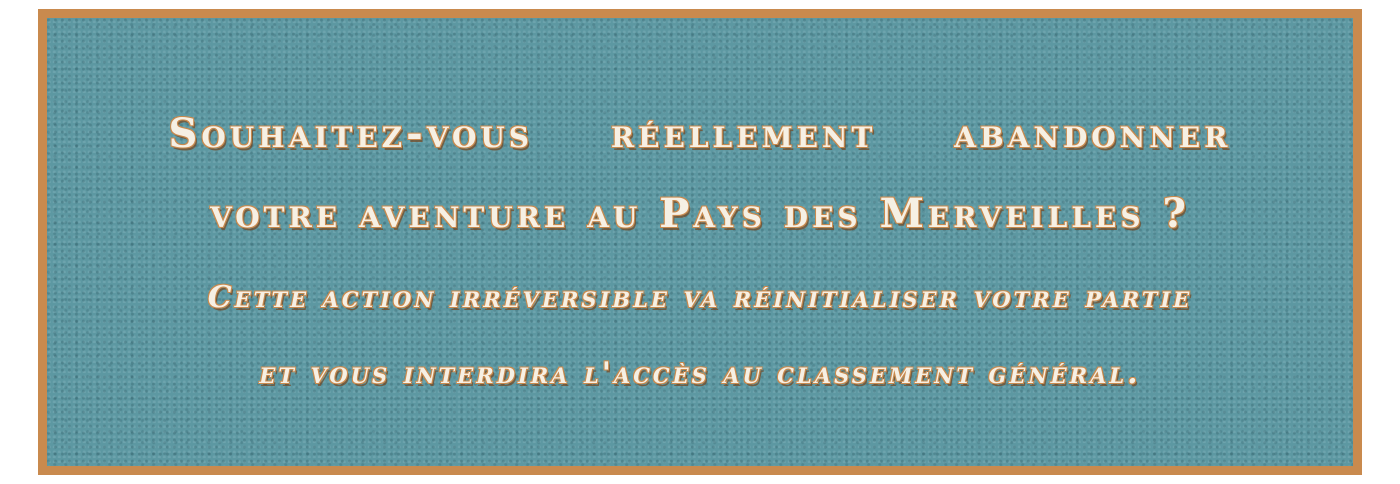 This screenshot has width=1400, height=484. What do you see at coordinates (700, 213) in the screenshot?
I see `question-line-2: votre aventure au Pays des Merveilles ?` at bounding box center [700, 213].